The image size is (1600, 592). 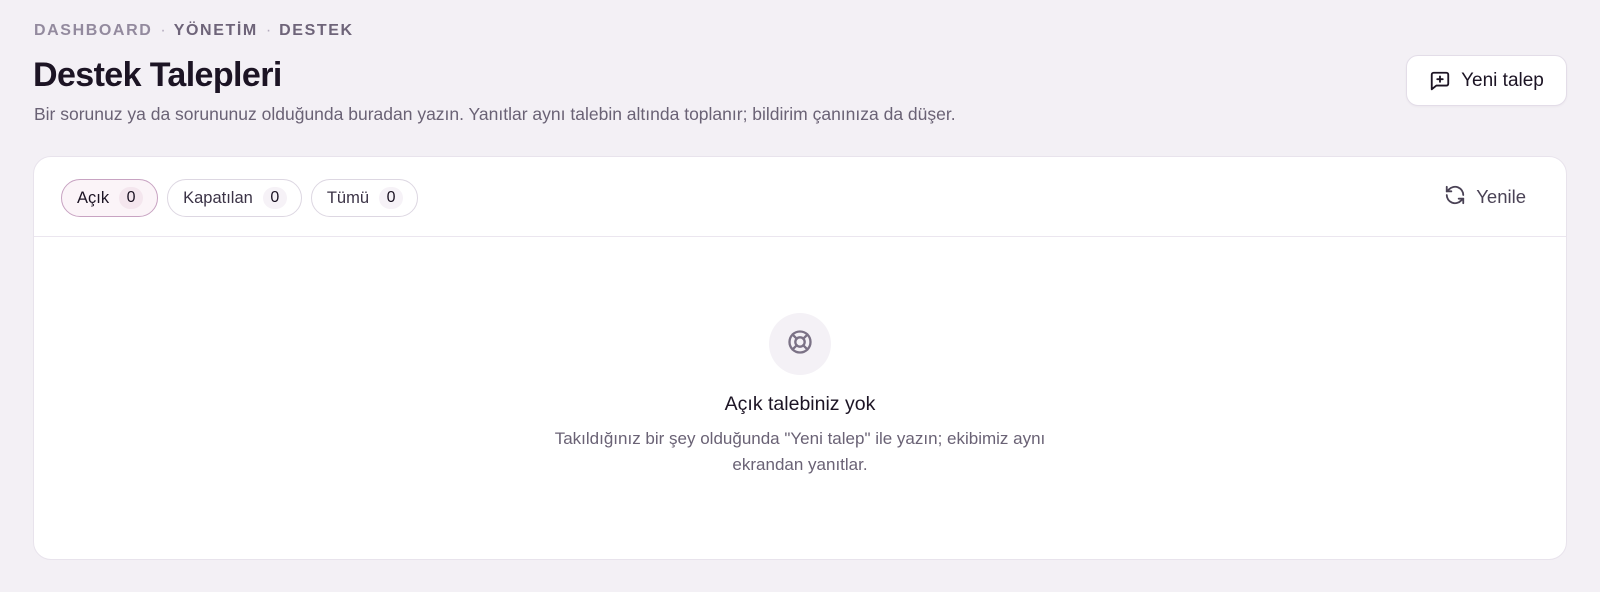 I want to click on tab-label: Açık, so click(x=93, y=197).